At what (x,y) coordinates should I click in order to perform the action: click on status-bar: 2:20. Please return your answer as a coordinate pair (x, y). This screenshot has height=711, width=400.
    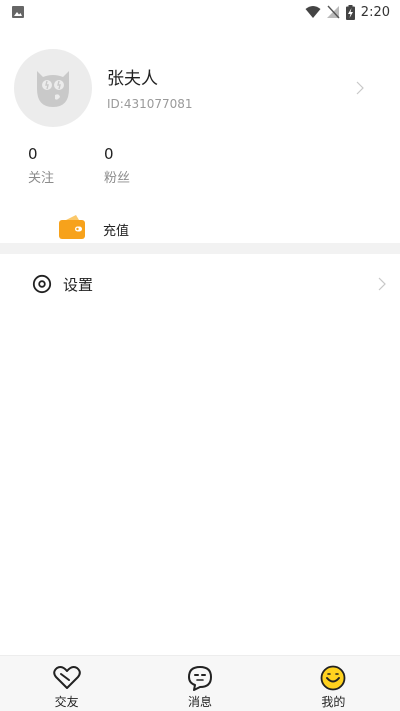
    Looking at the image, I should click on (200, 12).